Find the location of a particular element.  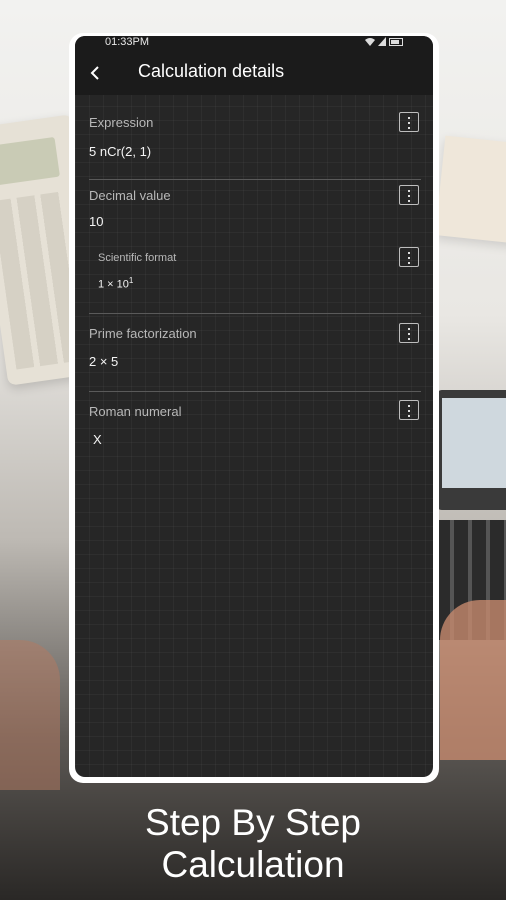

roman-value: X is located at coordinates (97, 439).